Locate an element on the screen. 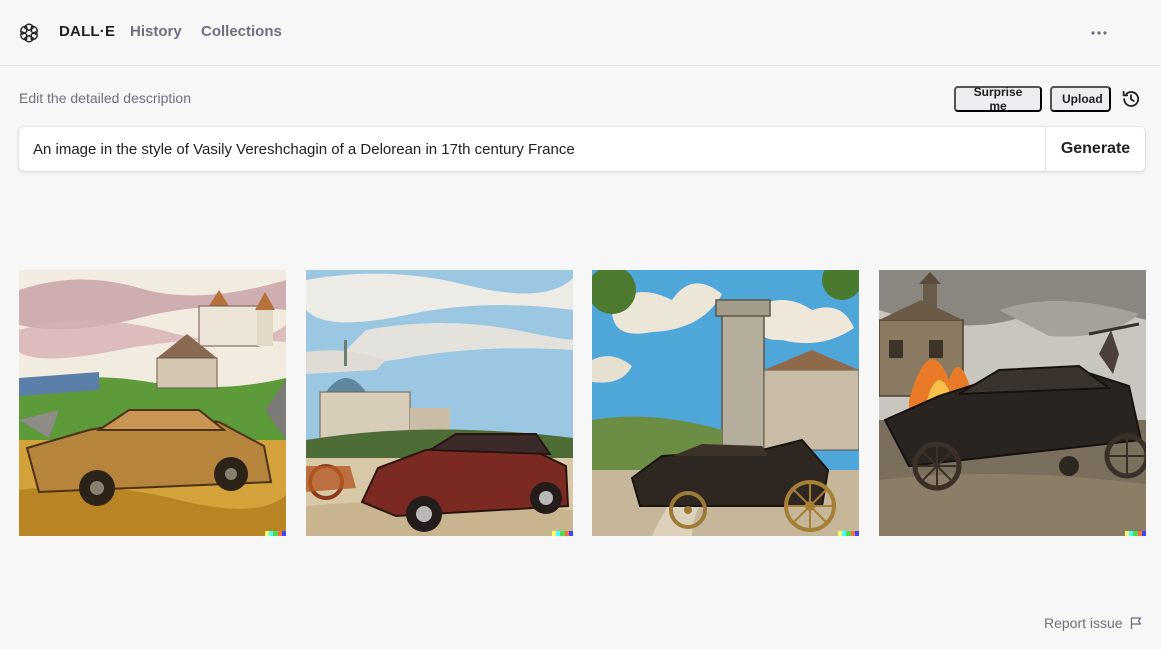 The image size is (1161, 649). red-car-church-painting is located at coordinates (439, 403).